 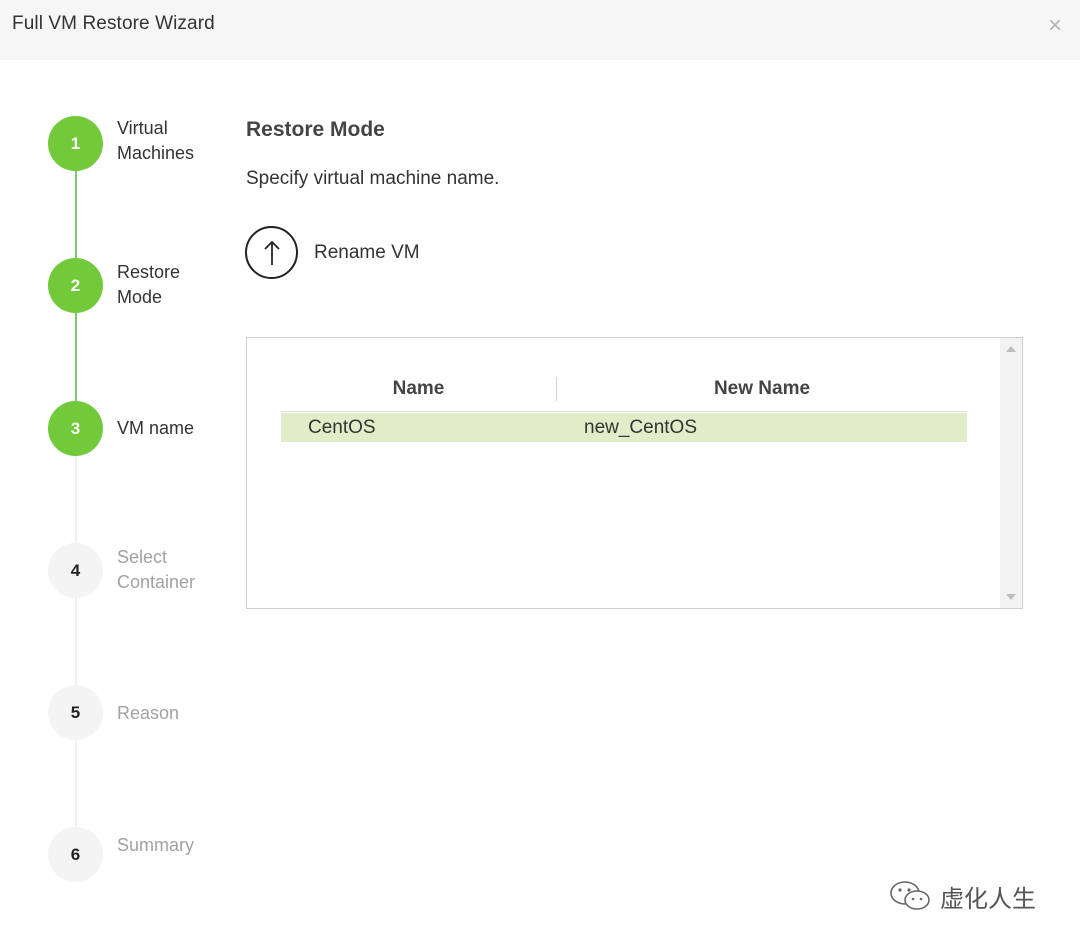 I want to click on column-header-new-name: New Name, so click(x=762, y=389).